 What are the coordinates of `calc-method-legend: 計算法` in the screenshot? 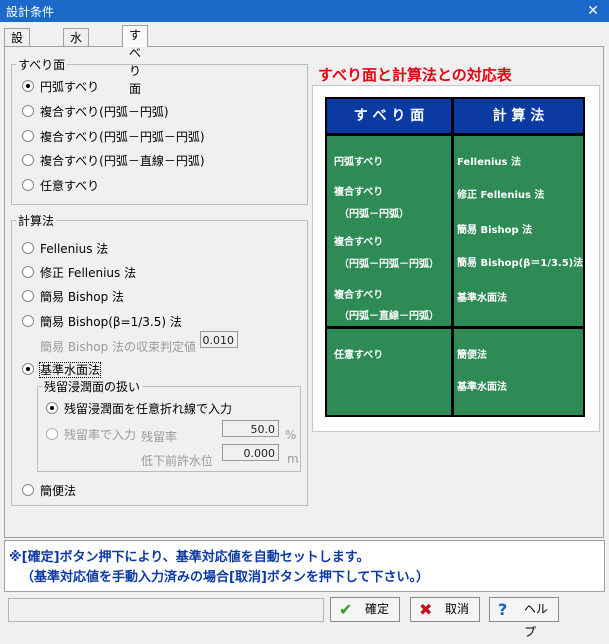 It's located at (36, 221).